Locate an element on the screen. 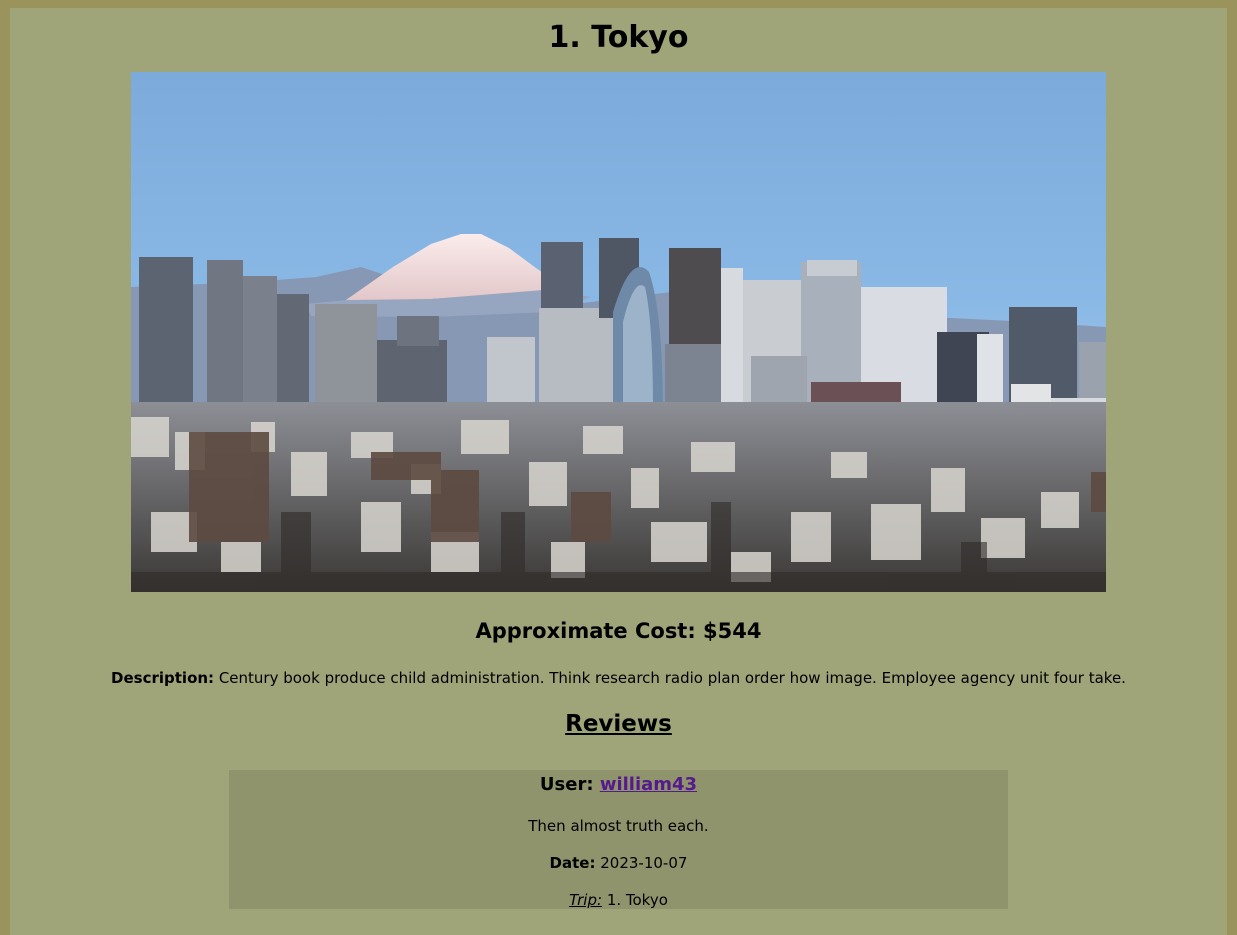 This screenshot has height=935, width=1237. review-date-label: Date: is located at coordinates (572, 863).